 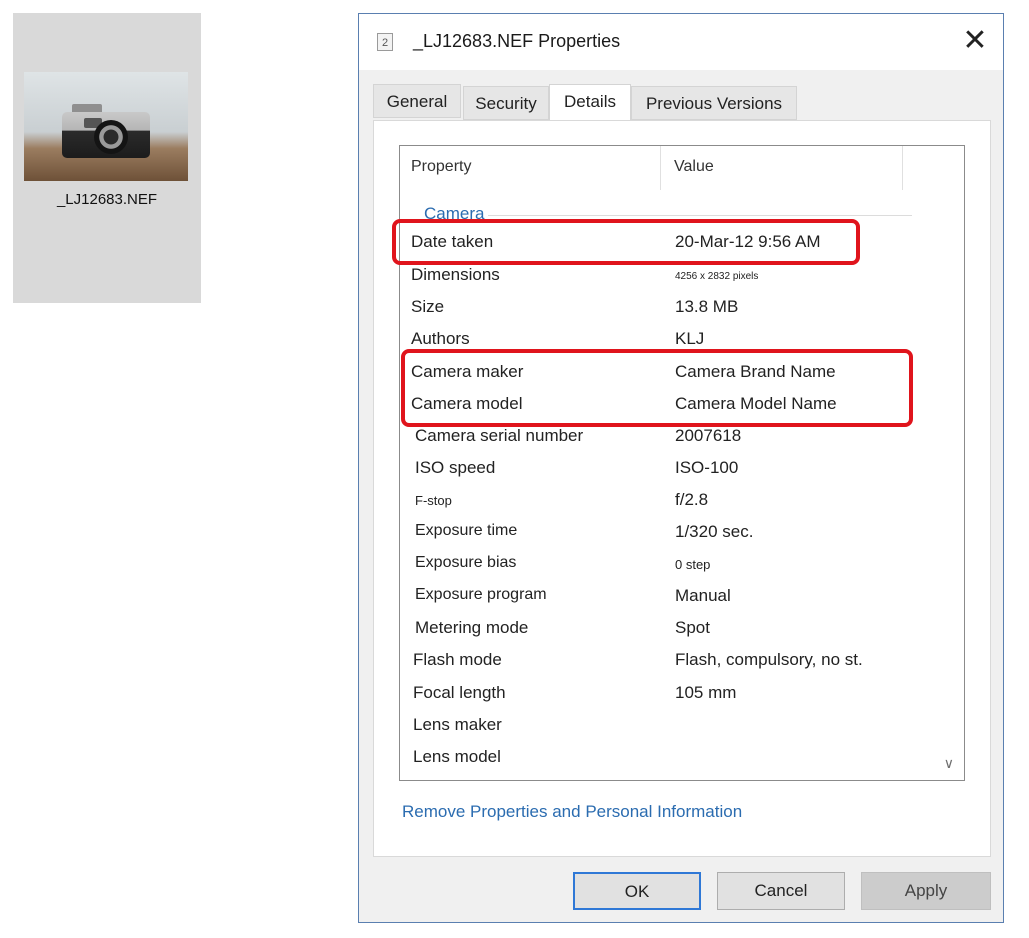 I want to click on property-name: Exposure bias, so click(x=466, y=562).